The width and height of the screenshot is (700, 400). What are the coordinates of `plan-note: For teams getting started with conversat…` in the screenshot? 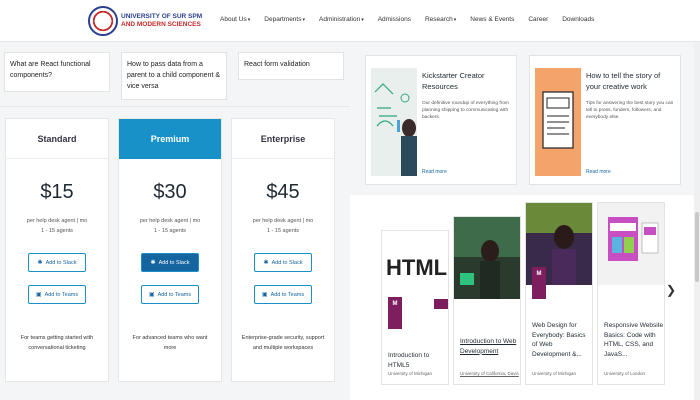 It's located at (57, 343).